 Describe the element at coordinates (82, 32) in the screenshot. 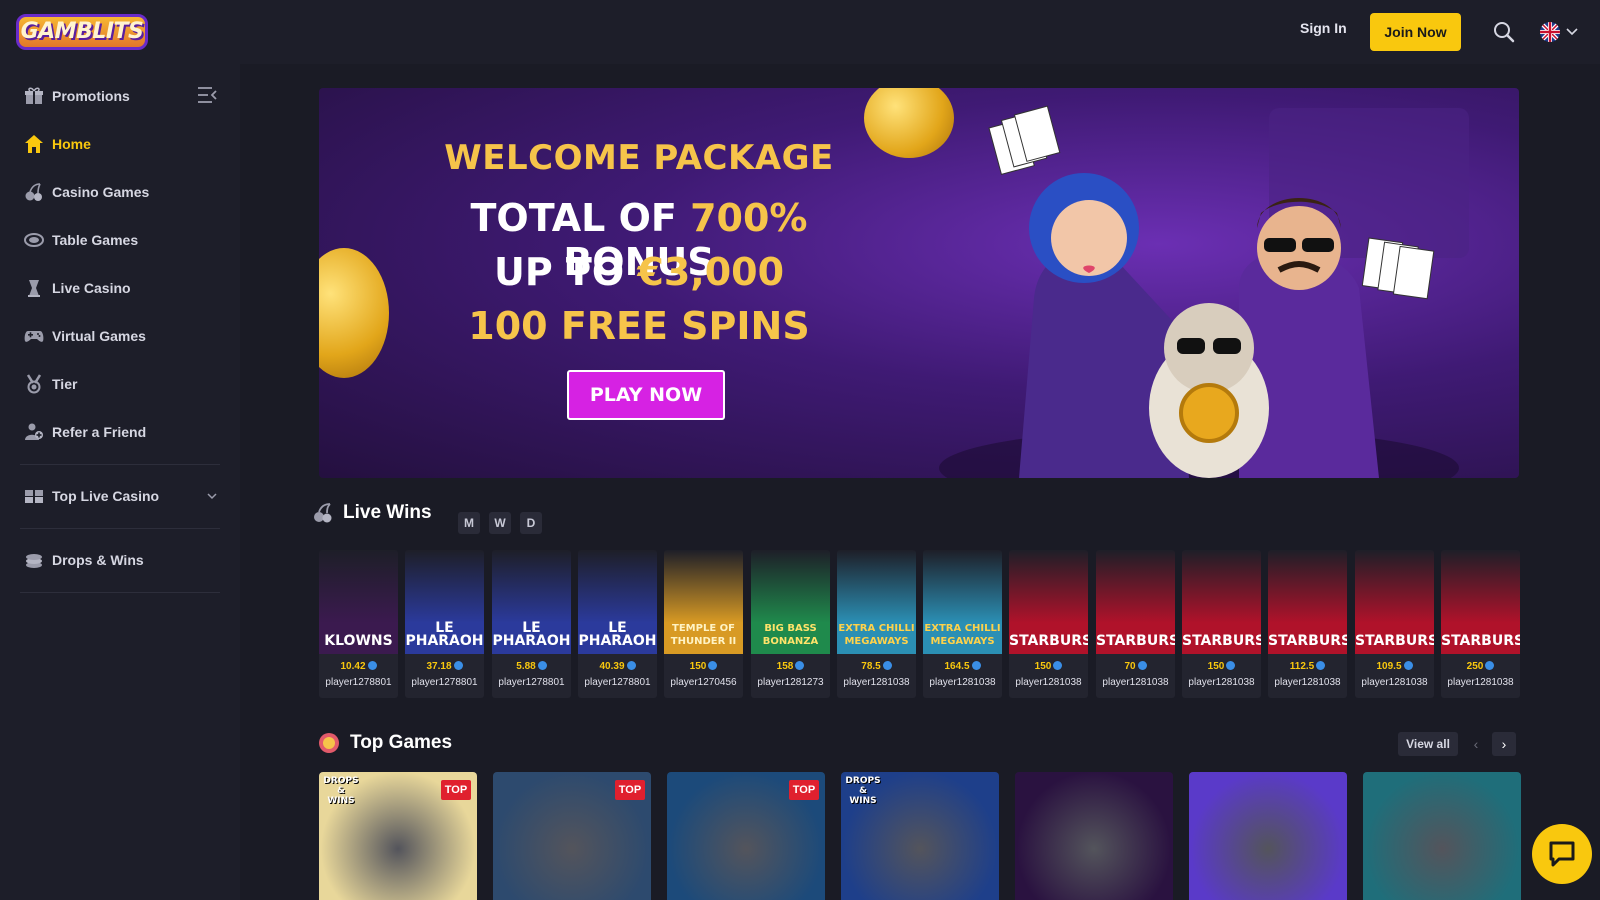

I see `logo: GAMBLITS` at that location.